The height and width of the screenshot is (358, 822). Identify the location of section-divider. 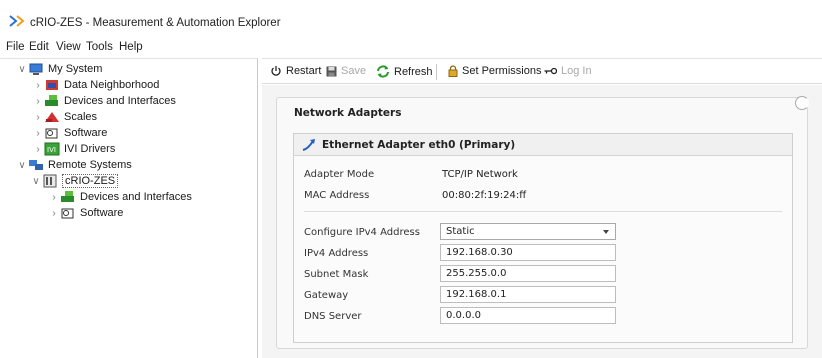
(543, 211).